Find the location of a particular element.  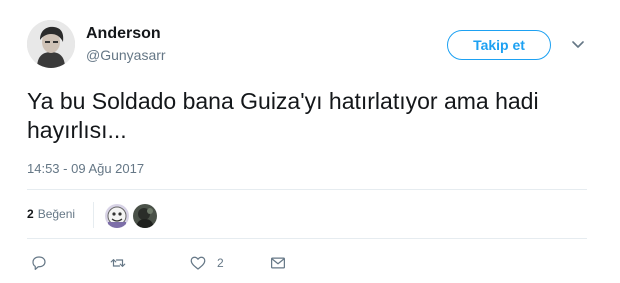

direct-message-button is located at coordinates (278, 263).